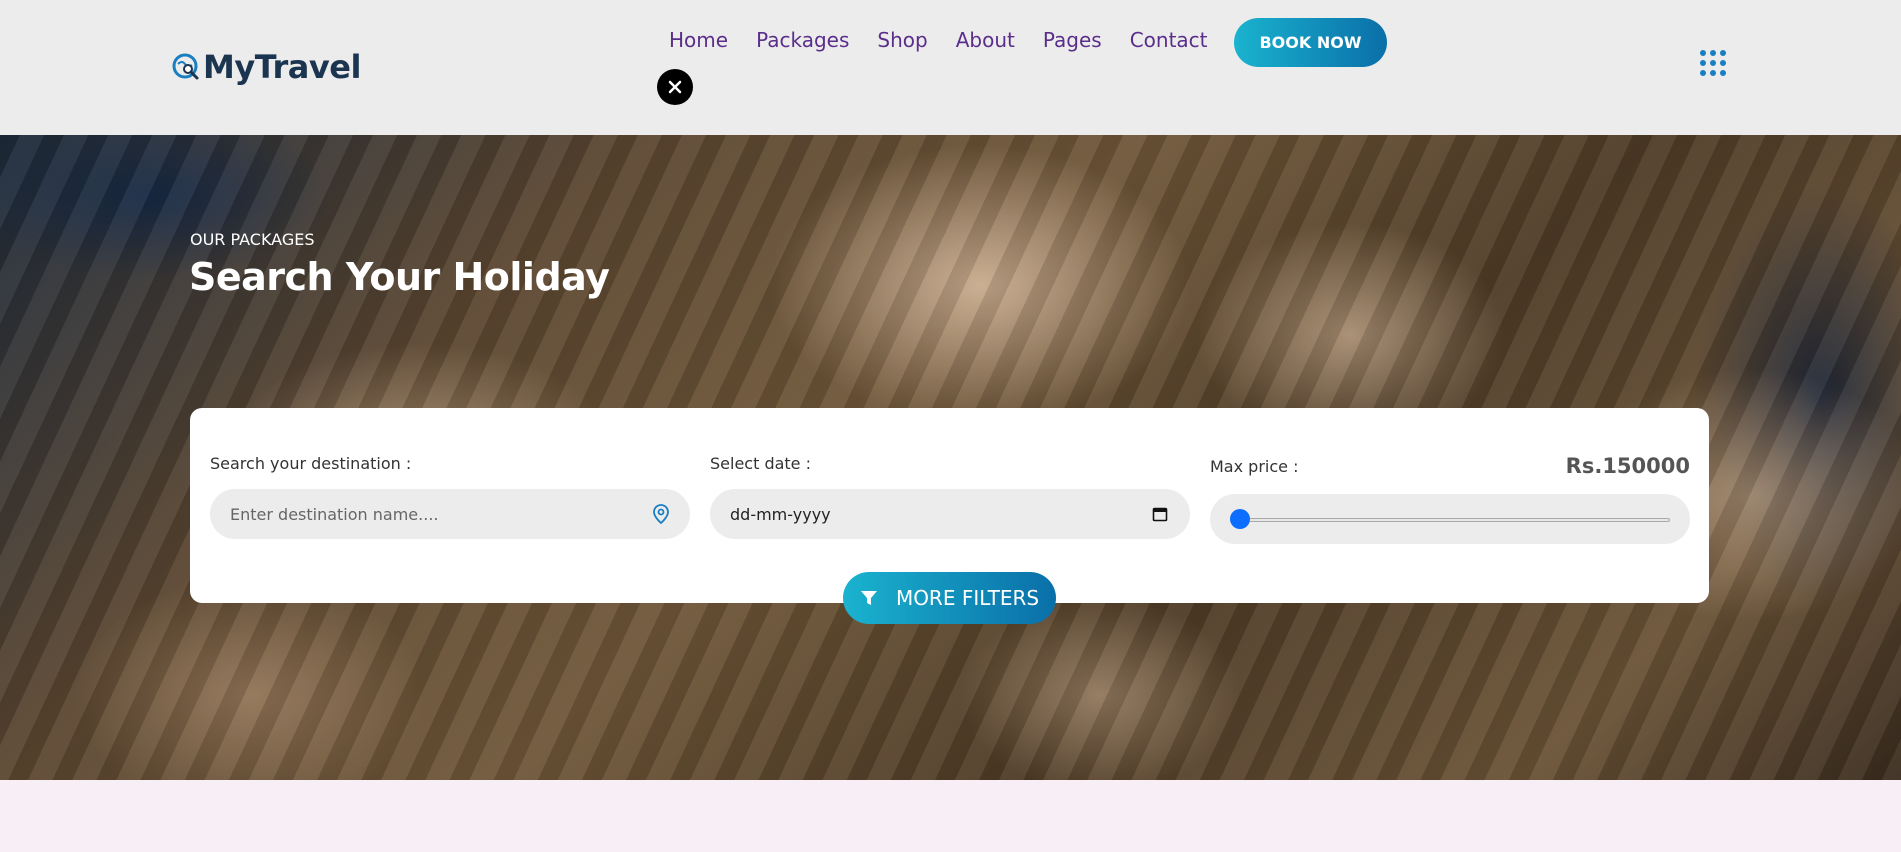 The image size is (1901, 852). Describe the element at coordinates (760, 463) in the screenshot. I see `date-label: Select date :` at that location.